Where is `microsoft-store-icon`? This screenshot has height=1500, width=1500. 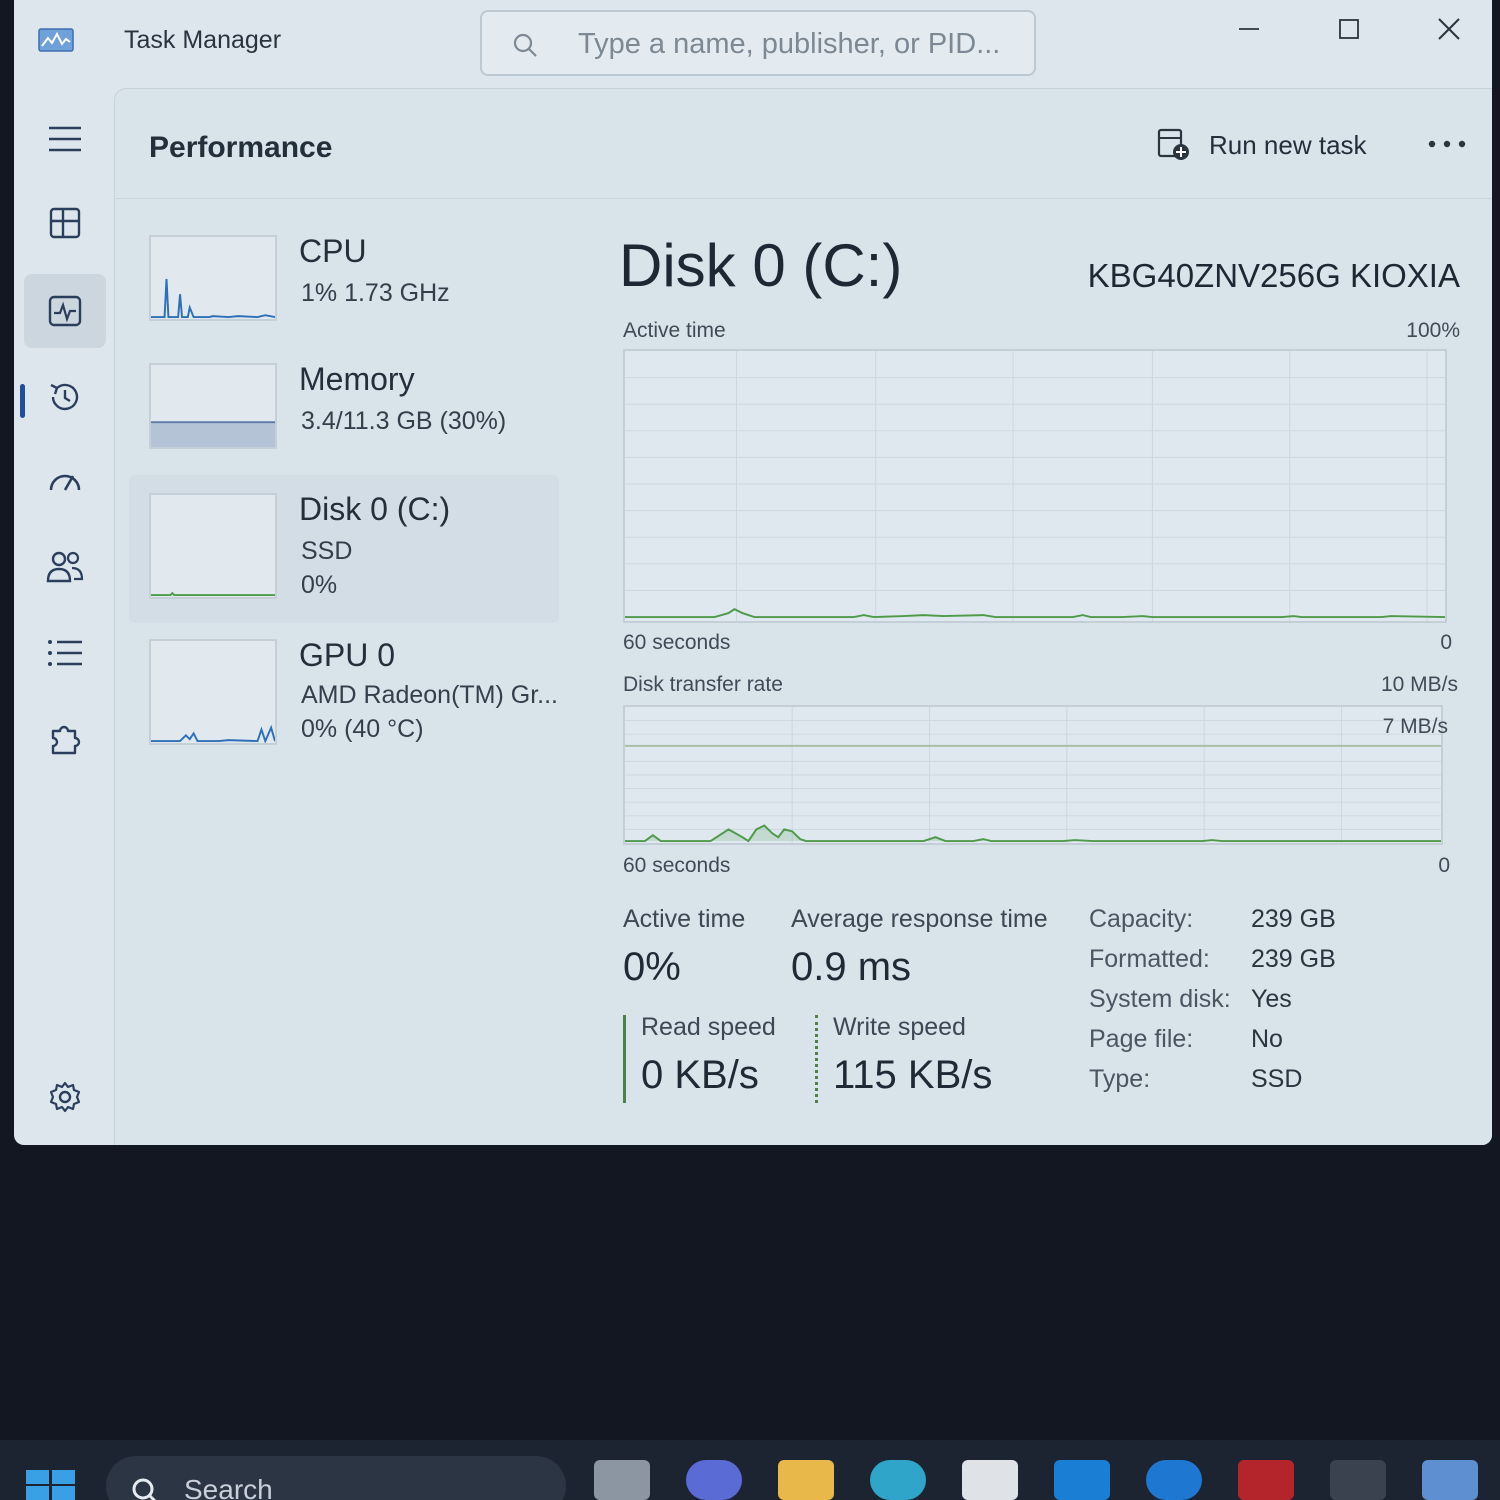
microsoft-store-icon is located at coordinates (990, 1480).